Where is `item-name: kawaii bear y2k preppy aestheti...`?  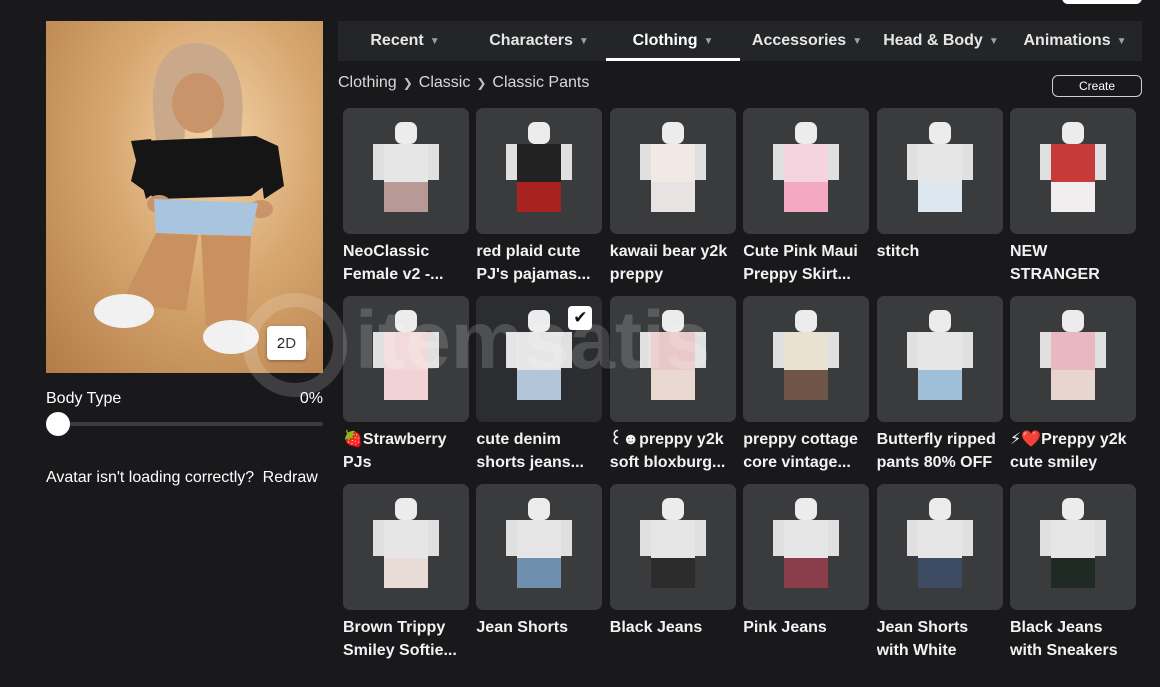
item-name: kawaii bear y2k preppy aestheti... is located at coordinates (668, 263).